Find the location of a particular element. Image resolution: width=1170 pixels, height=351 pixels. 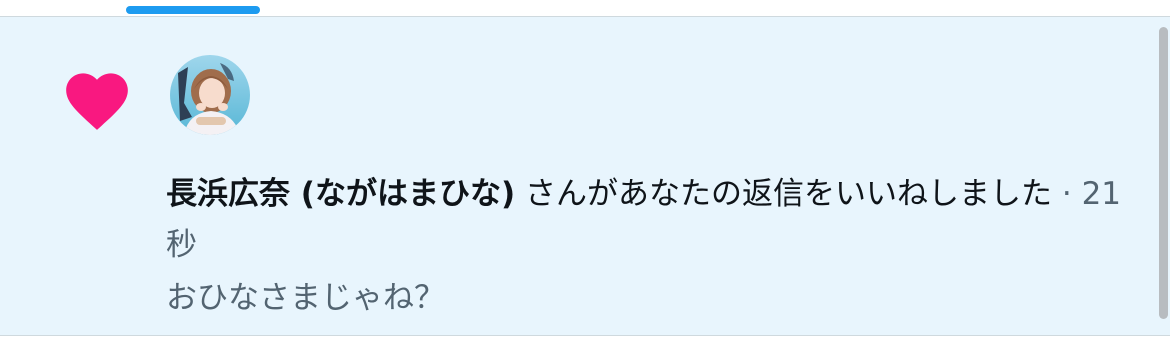

tab-bar is located at coordinates (585, 8).